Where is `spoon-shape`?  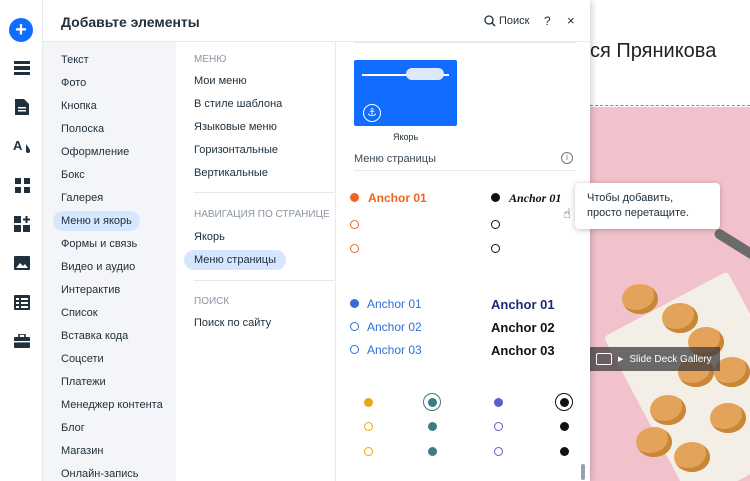 spoon-shape is located at coordinates (731, 250).